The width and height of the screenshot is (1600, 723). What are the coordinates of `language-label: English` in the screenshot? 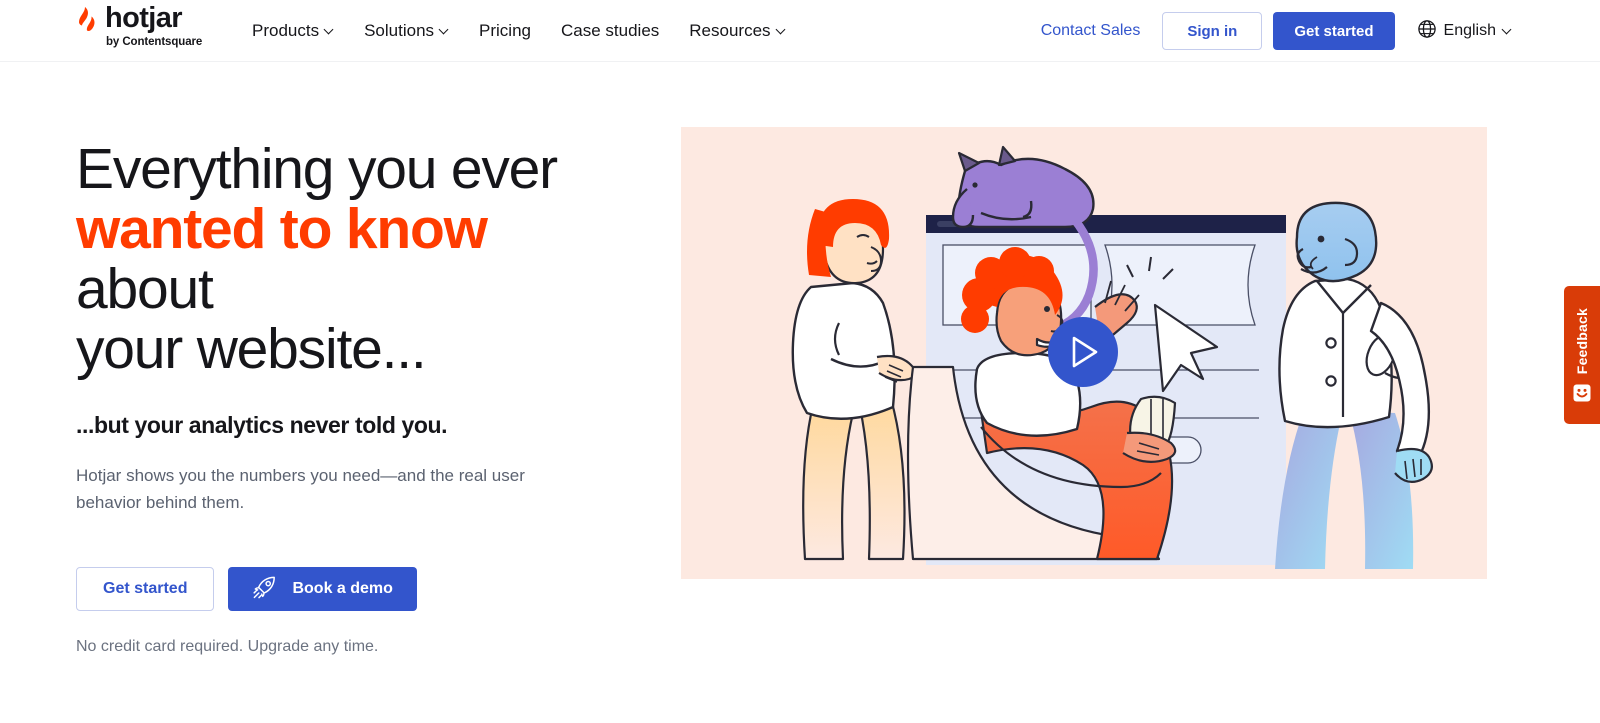 It's located at (1469, 30).